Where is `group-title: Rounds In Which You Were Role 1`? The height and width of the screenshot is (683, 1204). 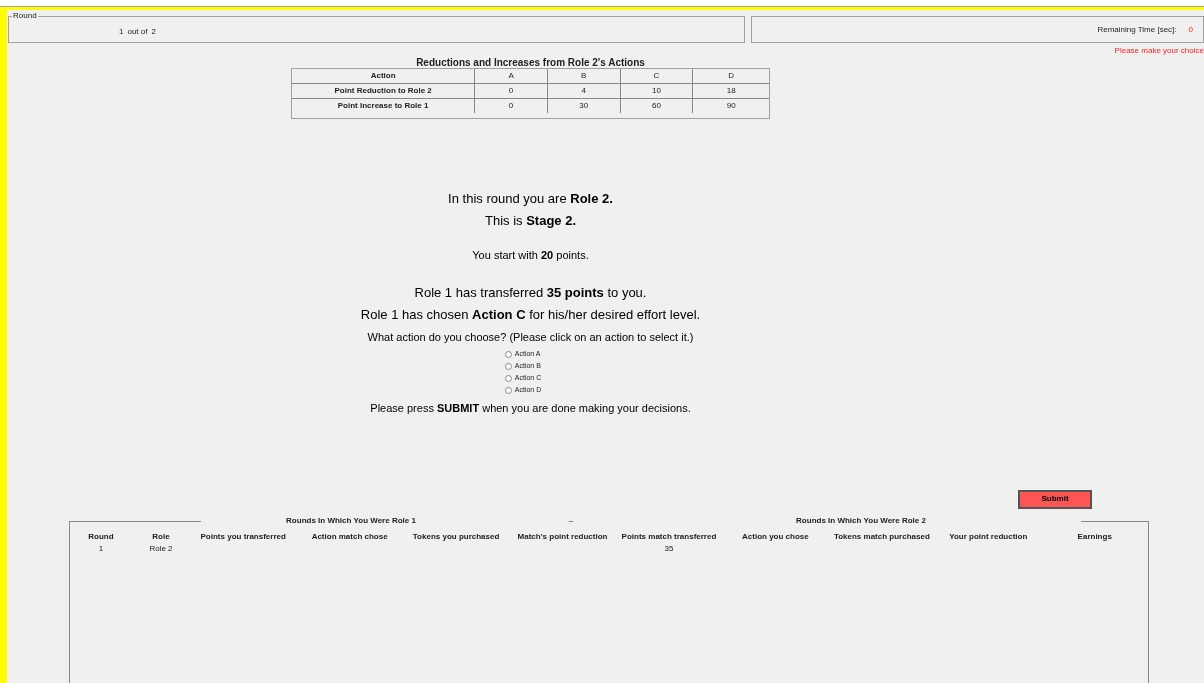 group-title: Rounds In Which You Were Role 1 is located at coordinates (351, 520).